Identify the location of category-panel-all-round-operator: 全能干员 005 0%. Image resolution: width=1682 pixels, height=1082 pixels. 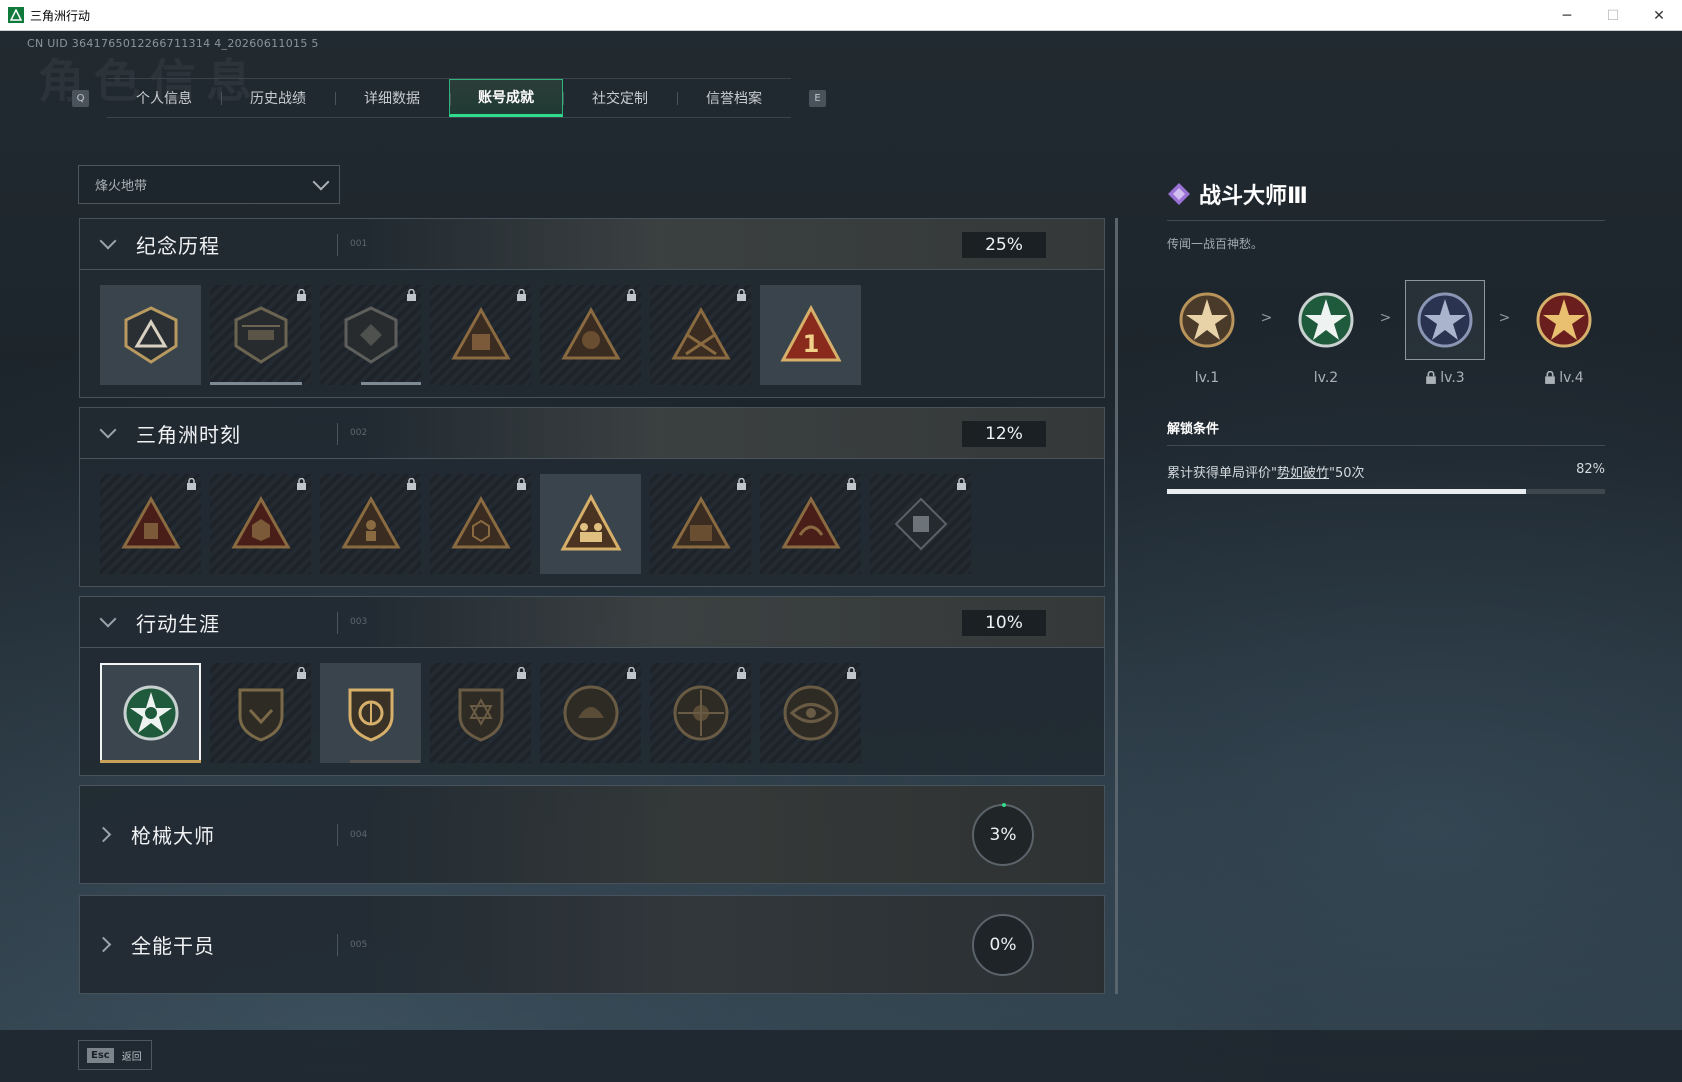
(592, 944).